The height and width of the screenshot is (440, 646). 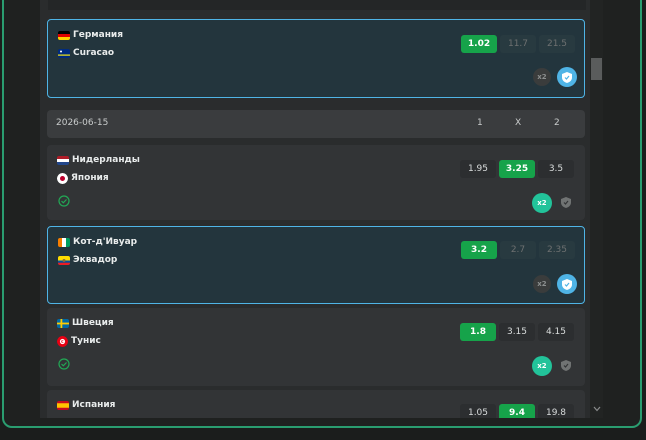 What do you see at coordinates (556, 332) in the screenshot?
I see `odds-away-button: 4.15` at bounding box center [556, 332].